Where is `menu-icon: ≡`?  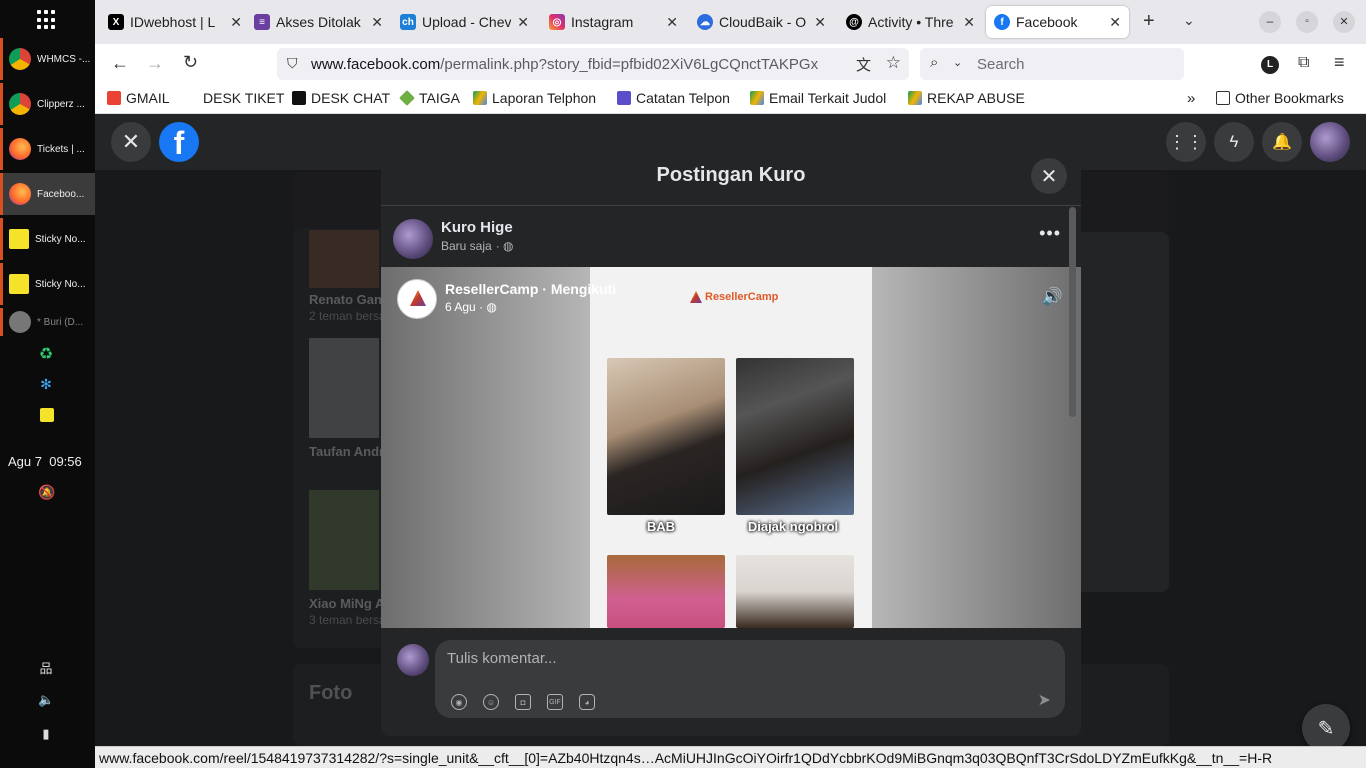 menu-icon: ≡ is located at coordinates (1339, 62).